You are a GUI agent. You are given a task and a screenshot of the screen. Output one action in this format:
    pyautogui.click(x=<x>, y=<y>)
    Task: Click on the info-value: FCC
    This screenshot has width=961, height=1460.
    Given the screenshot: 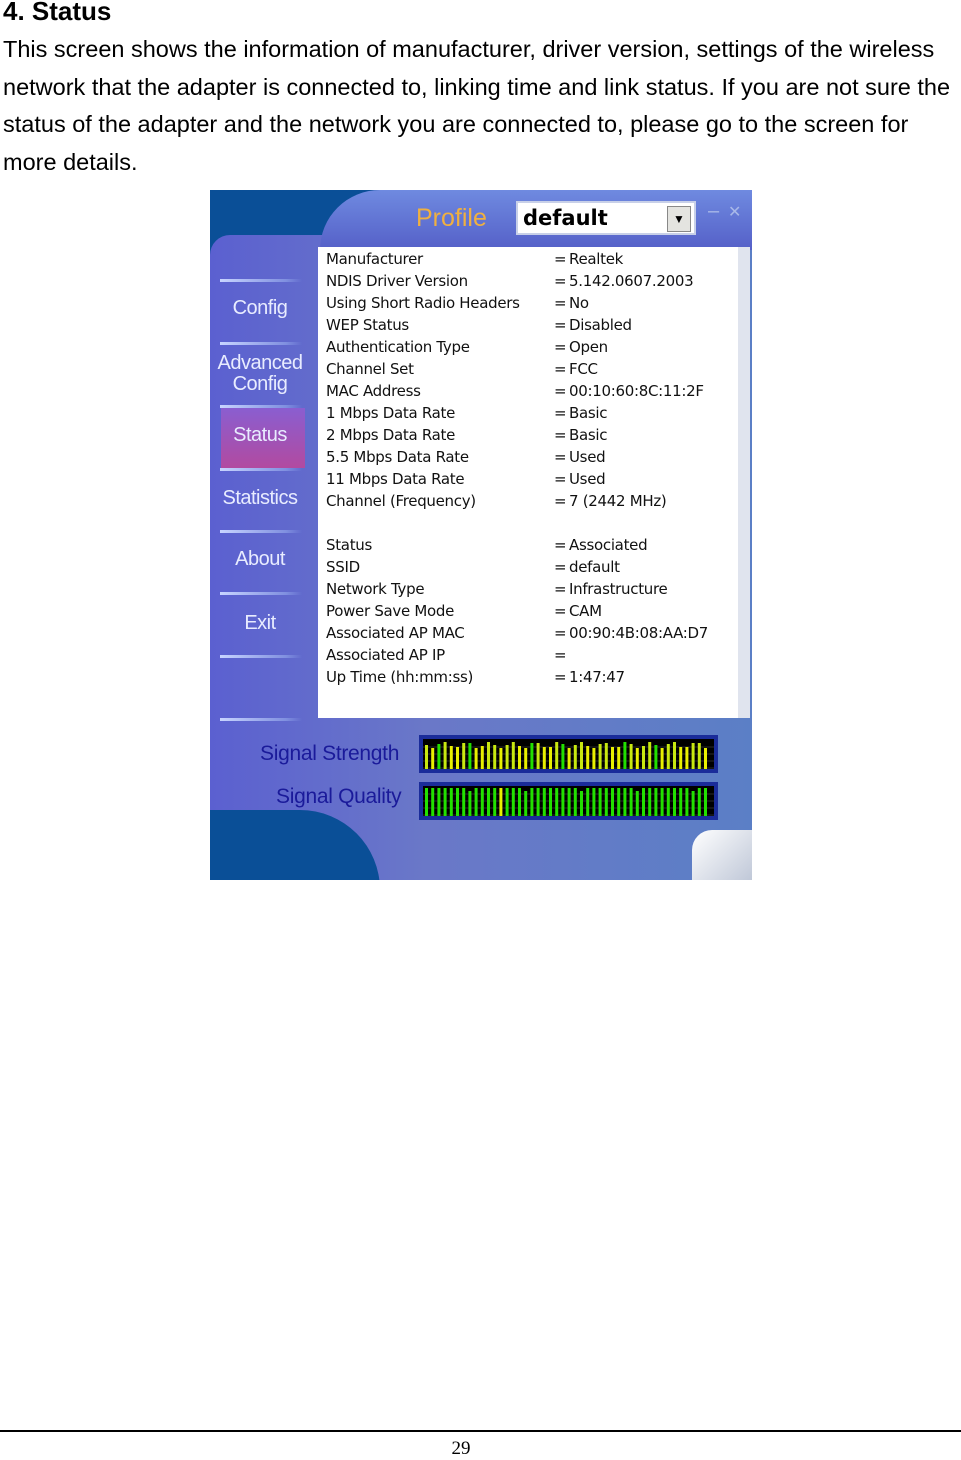 What is the action you would take?
    pyautogui.click(x=583, y=369)
    